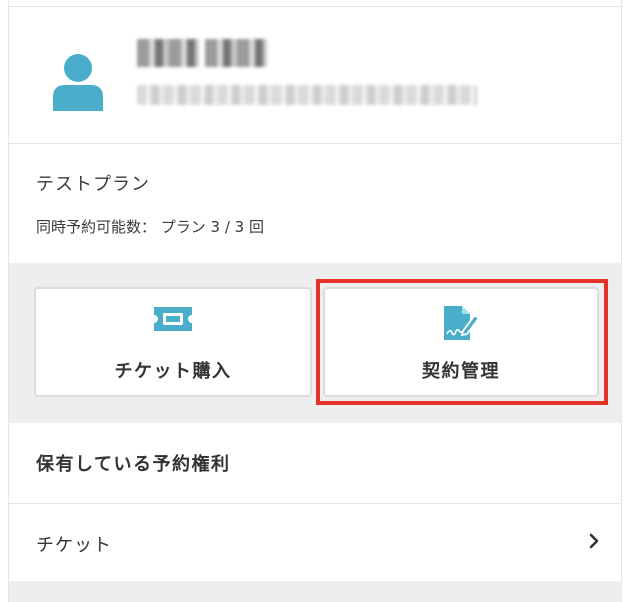 The width and height of the screenshot is (638, 602). I want to click on plan-reservation-limit: 同時予約可能数： プラン 3 / 3 回, so click(150, 227).